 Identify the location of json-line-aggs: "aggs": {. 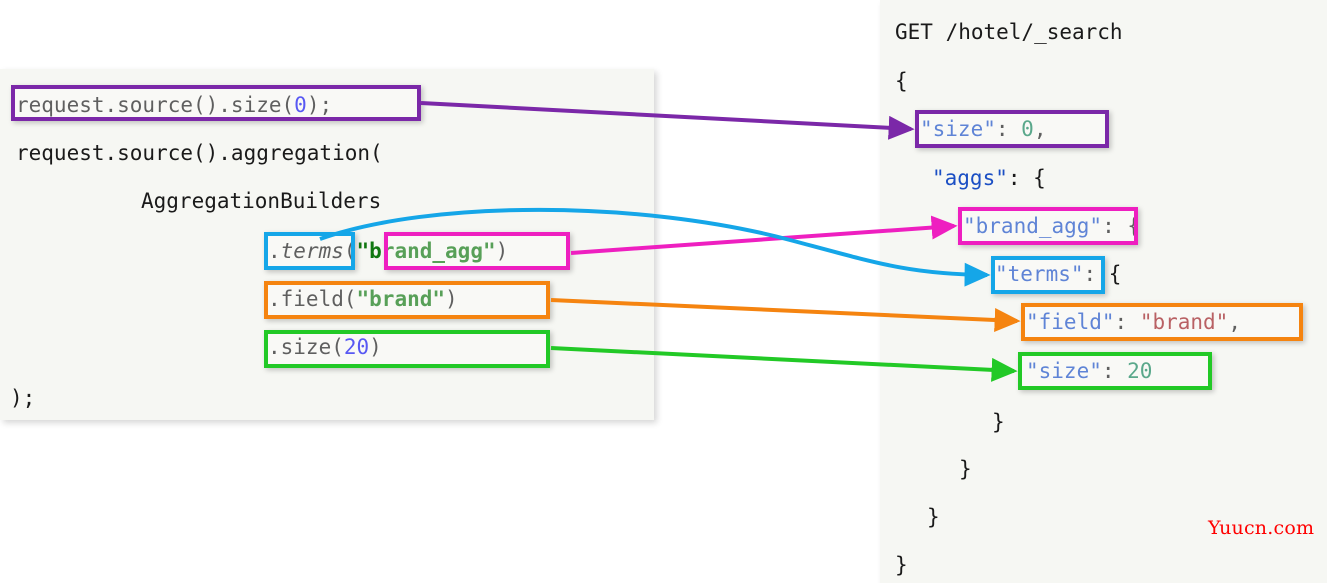
(989, 178).